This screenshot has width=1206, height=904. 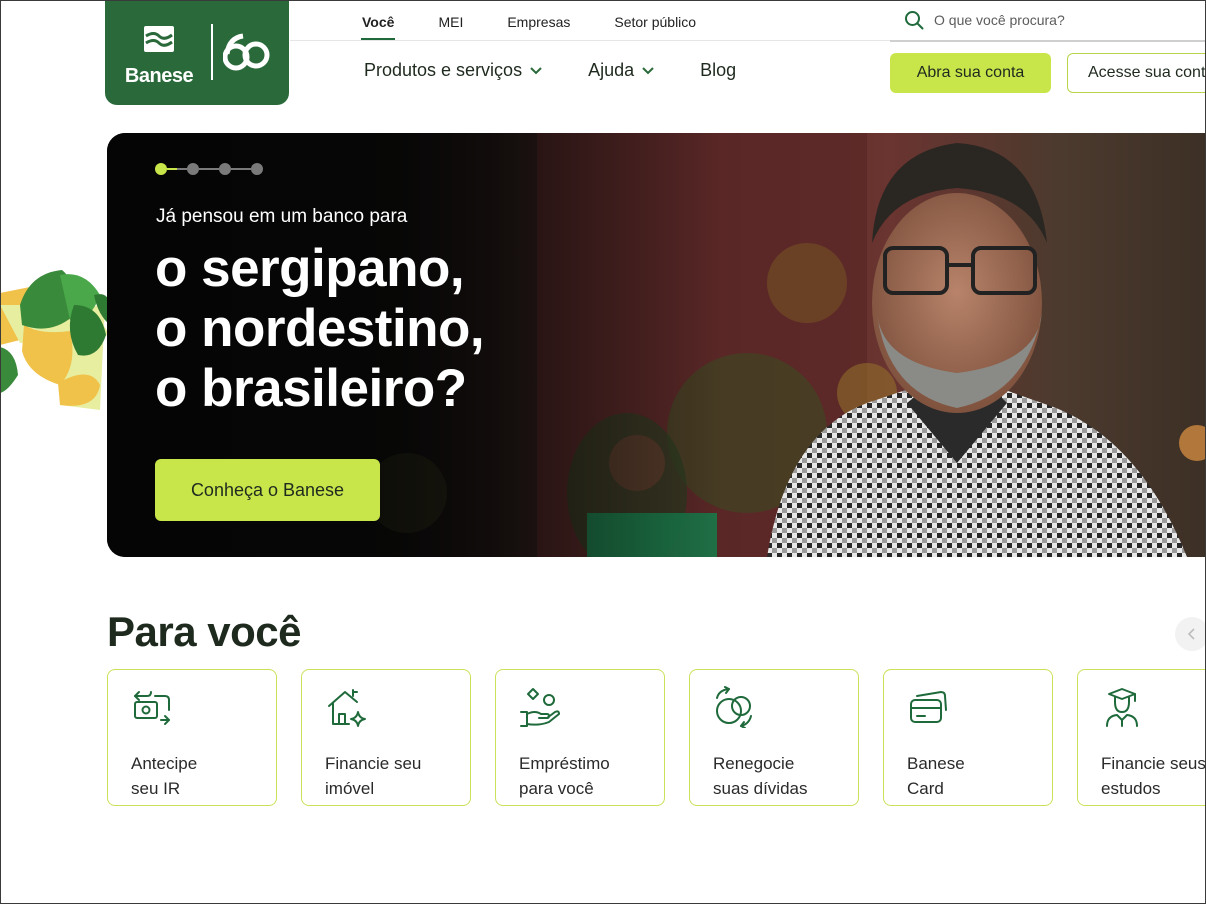 I want to click on banese-wave-icon, so click(x=159, y=39).